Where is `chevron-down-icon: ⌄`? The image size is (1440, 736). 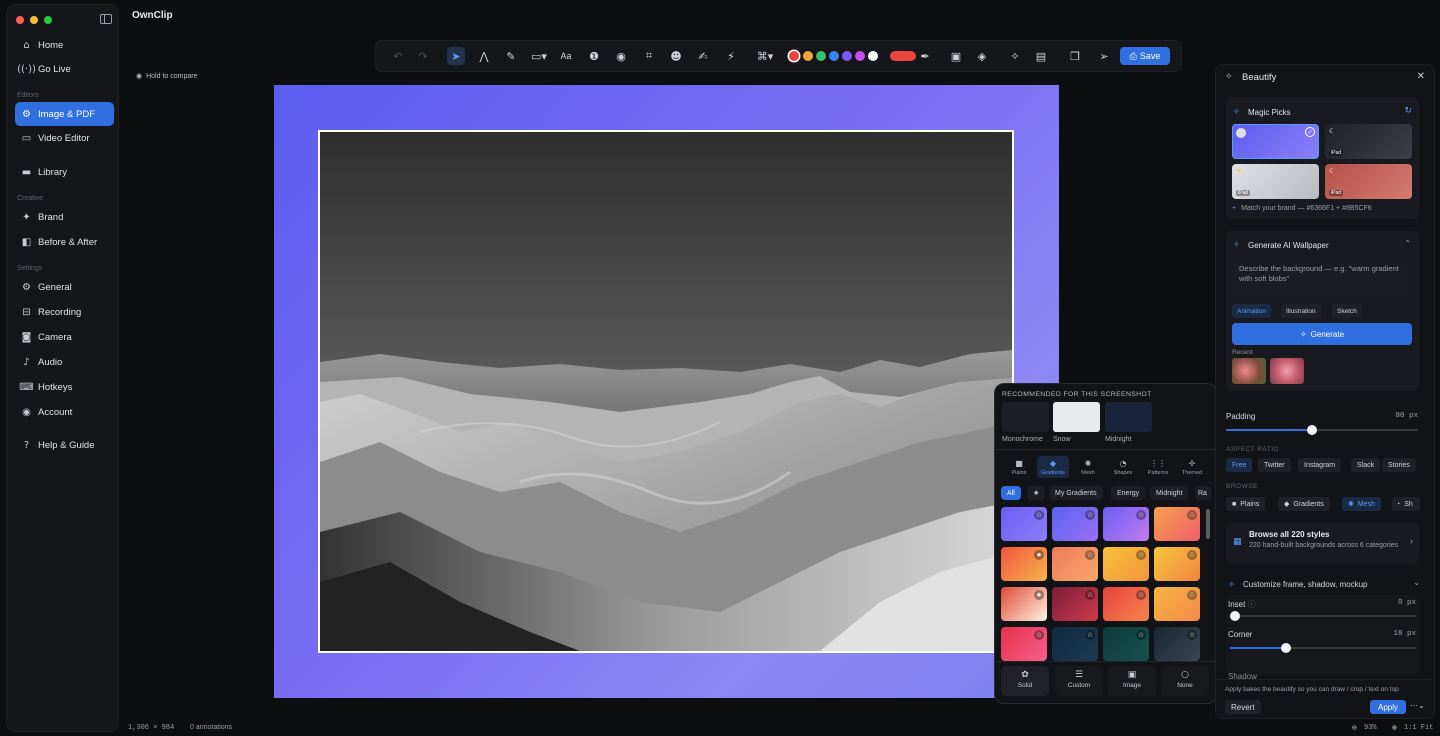 chevron-down-icon: ⌄ is located at coordinates (1416, 582).